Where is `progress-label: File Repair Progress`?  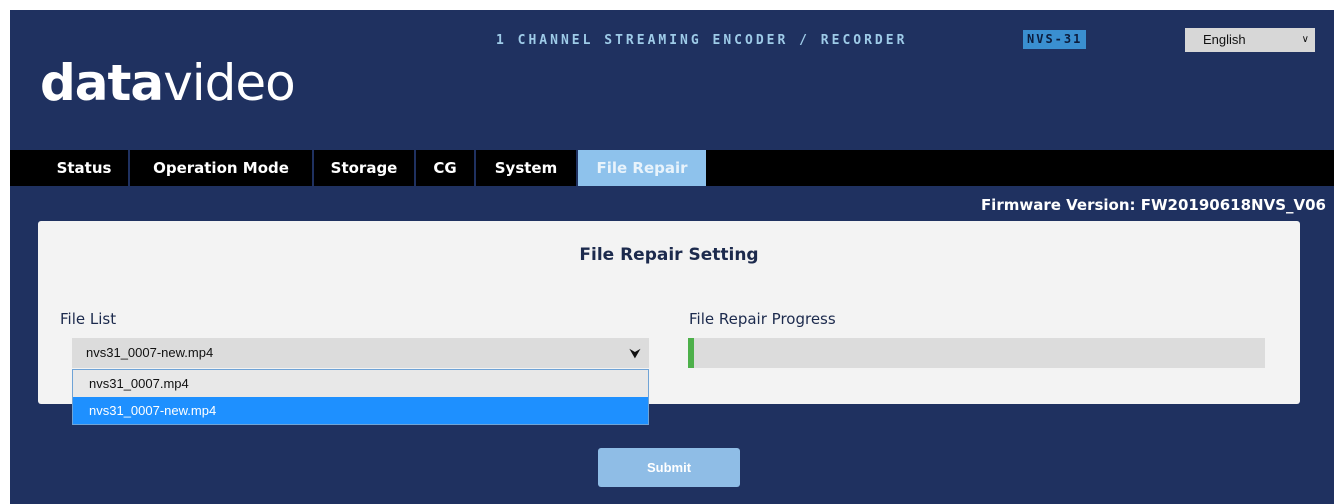
progress-label: File Repair Progress is located at coordinates (762, 319).